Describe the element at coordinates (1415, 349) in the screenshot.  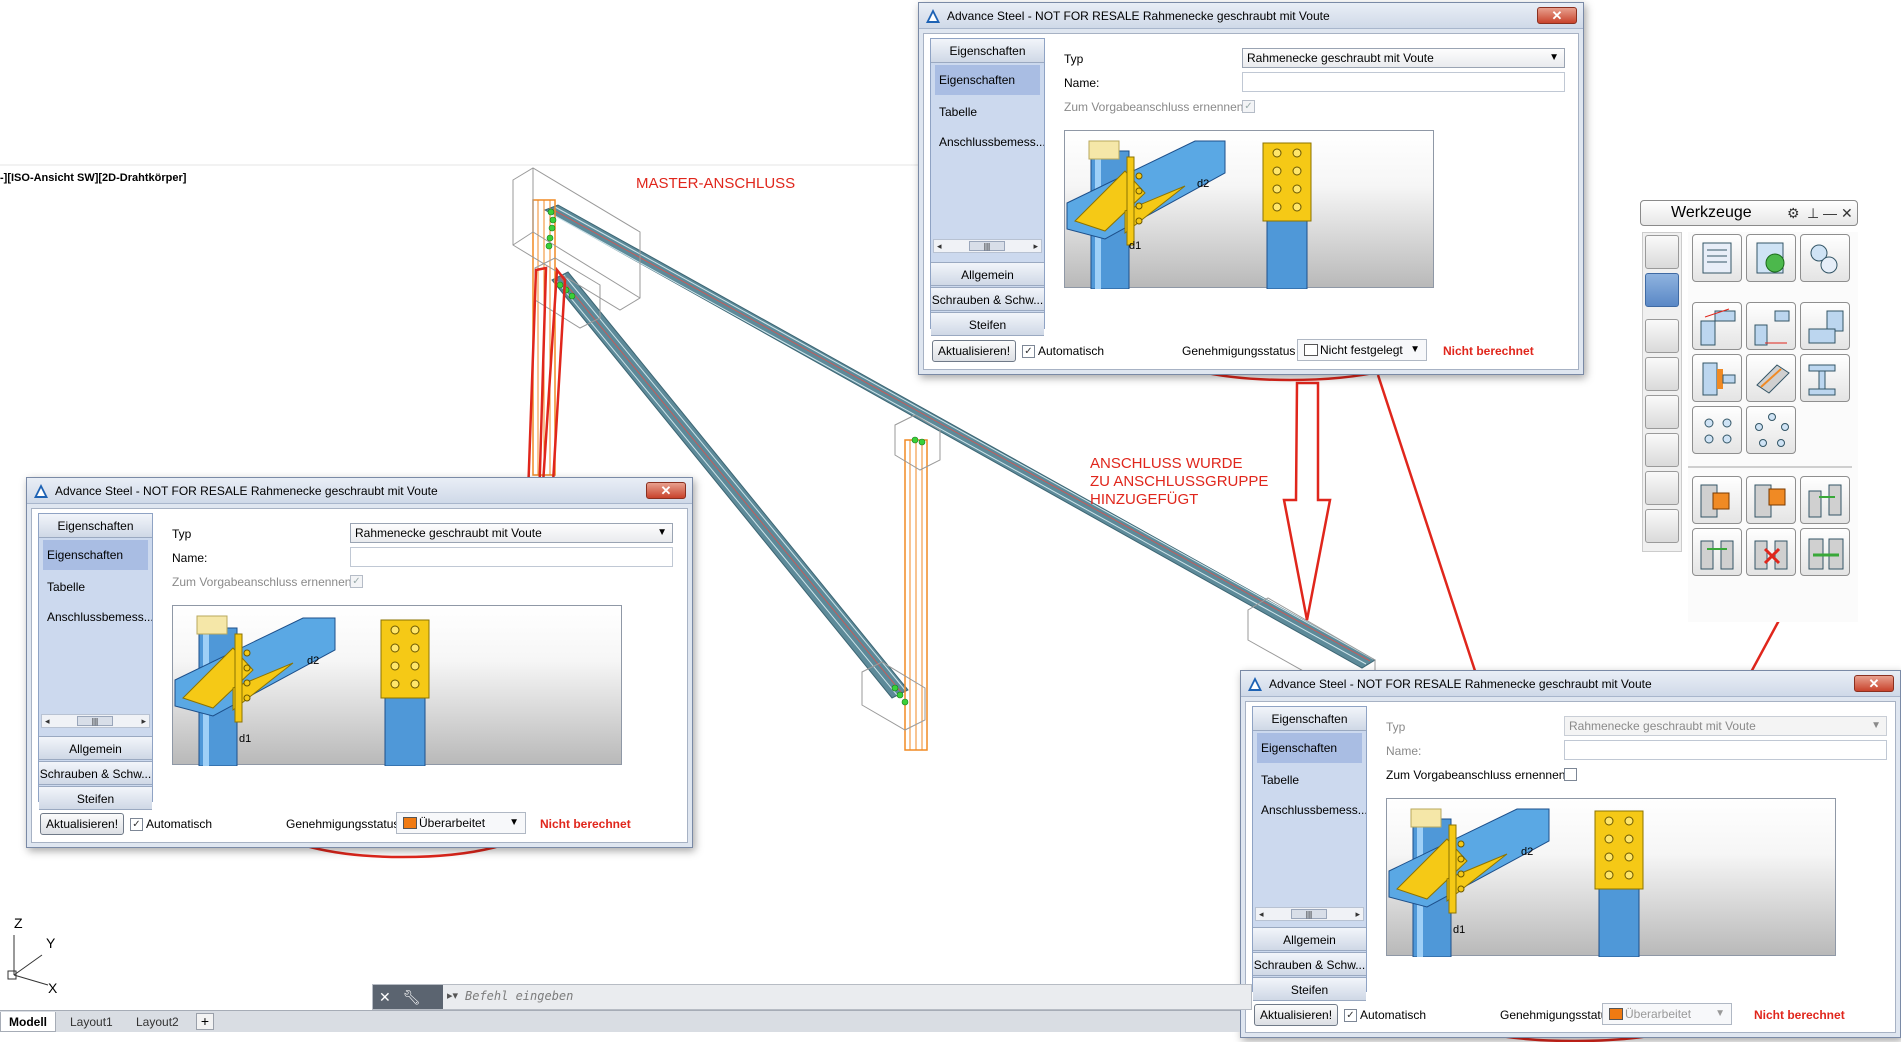
I see `chevron-down-icon: ▼` at that location.